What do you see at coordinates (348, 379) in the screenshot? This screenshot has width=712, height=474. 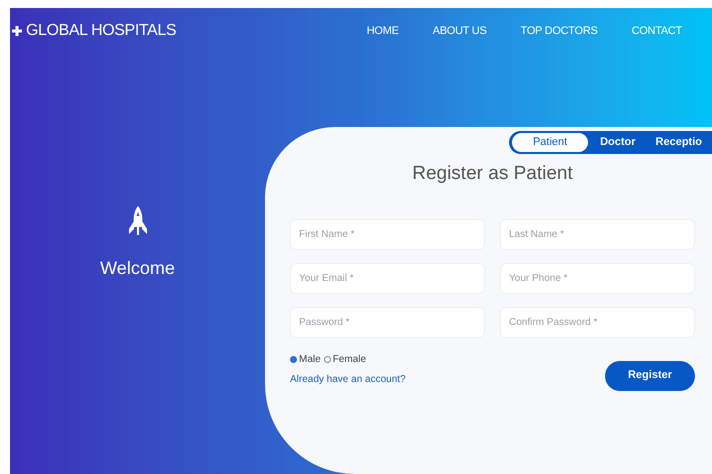 I see `login-link: Already have an account?` at bounding box center [348, 379].